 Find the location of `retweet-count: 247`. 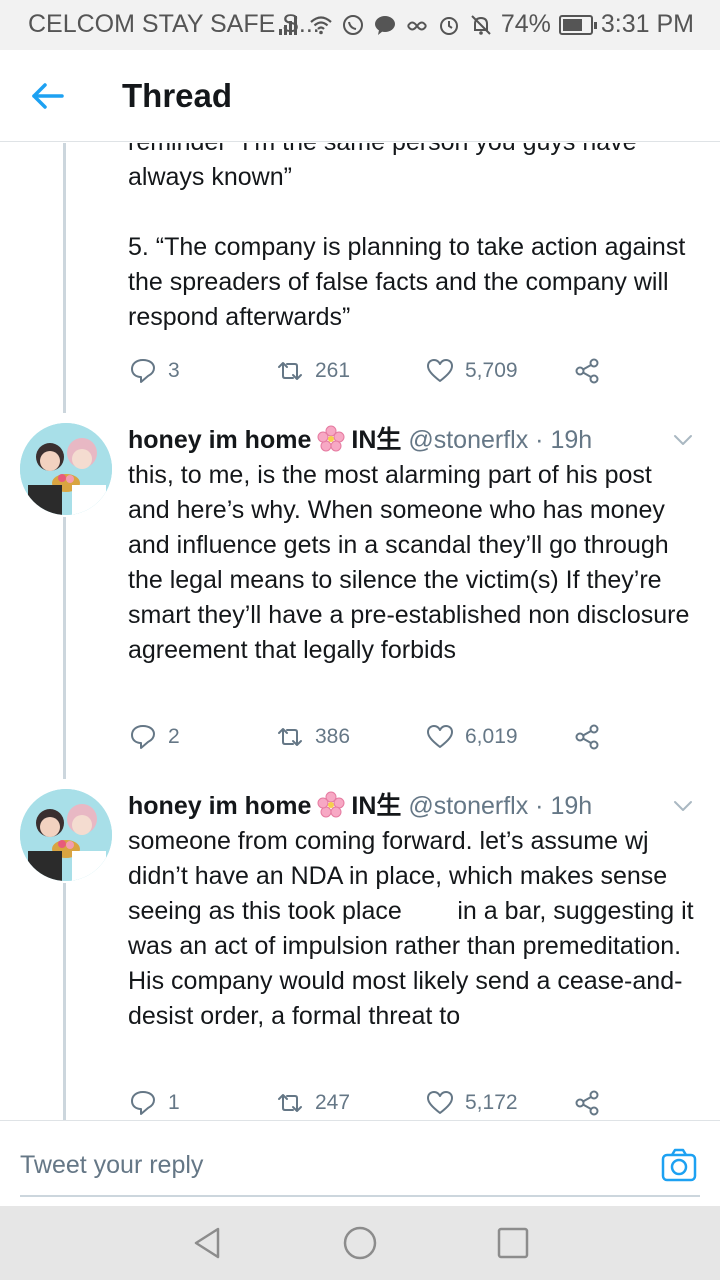

retweet-count: 247 is located at coordinates (333, 1102).